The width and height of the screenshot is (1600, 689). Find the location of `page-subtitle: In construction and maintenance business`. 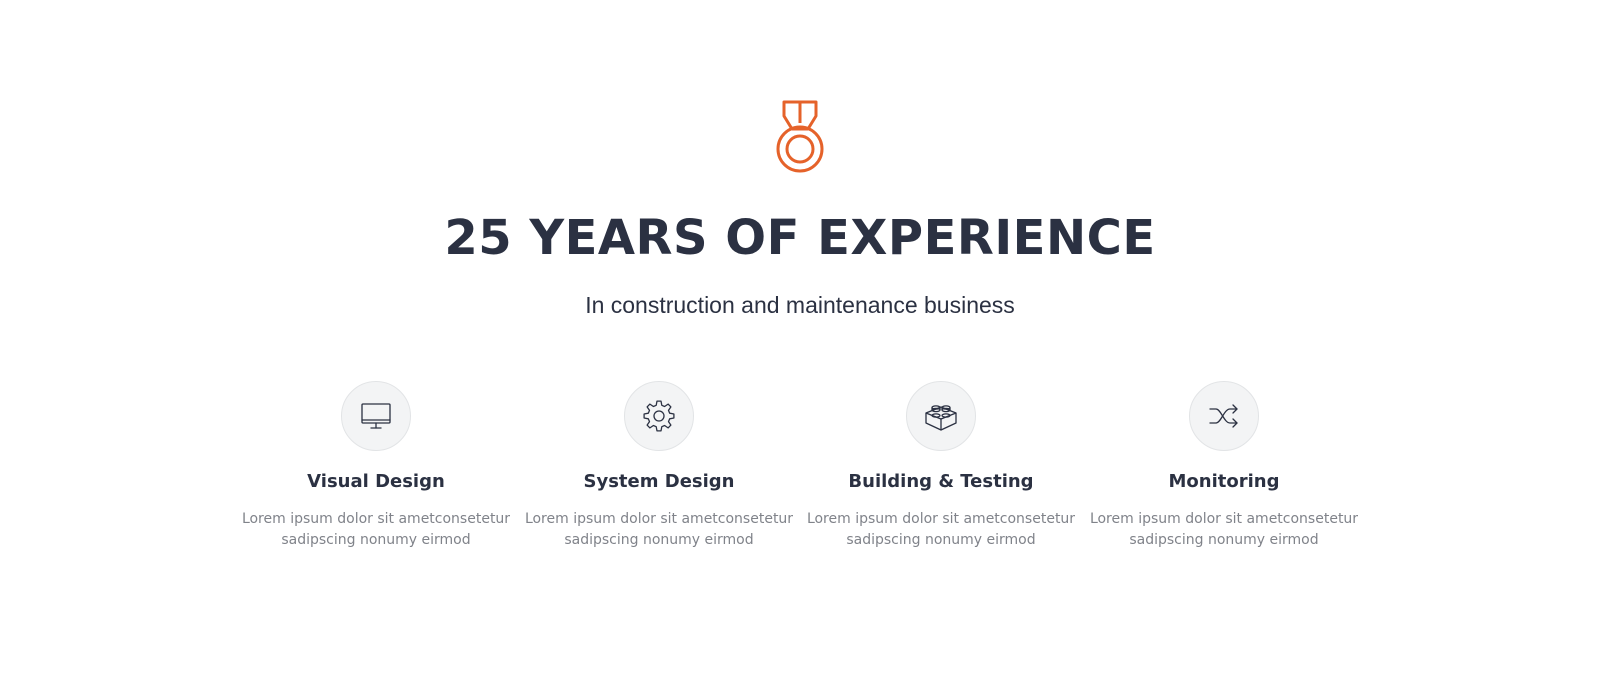

page-subtitle: In construction and maintenance business is located at coordinates (800, 305).